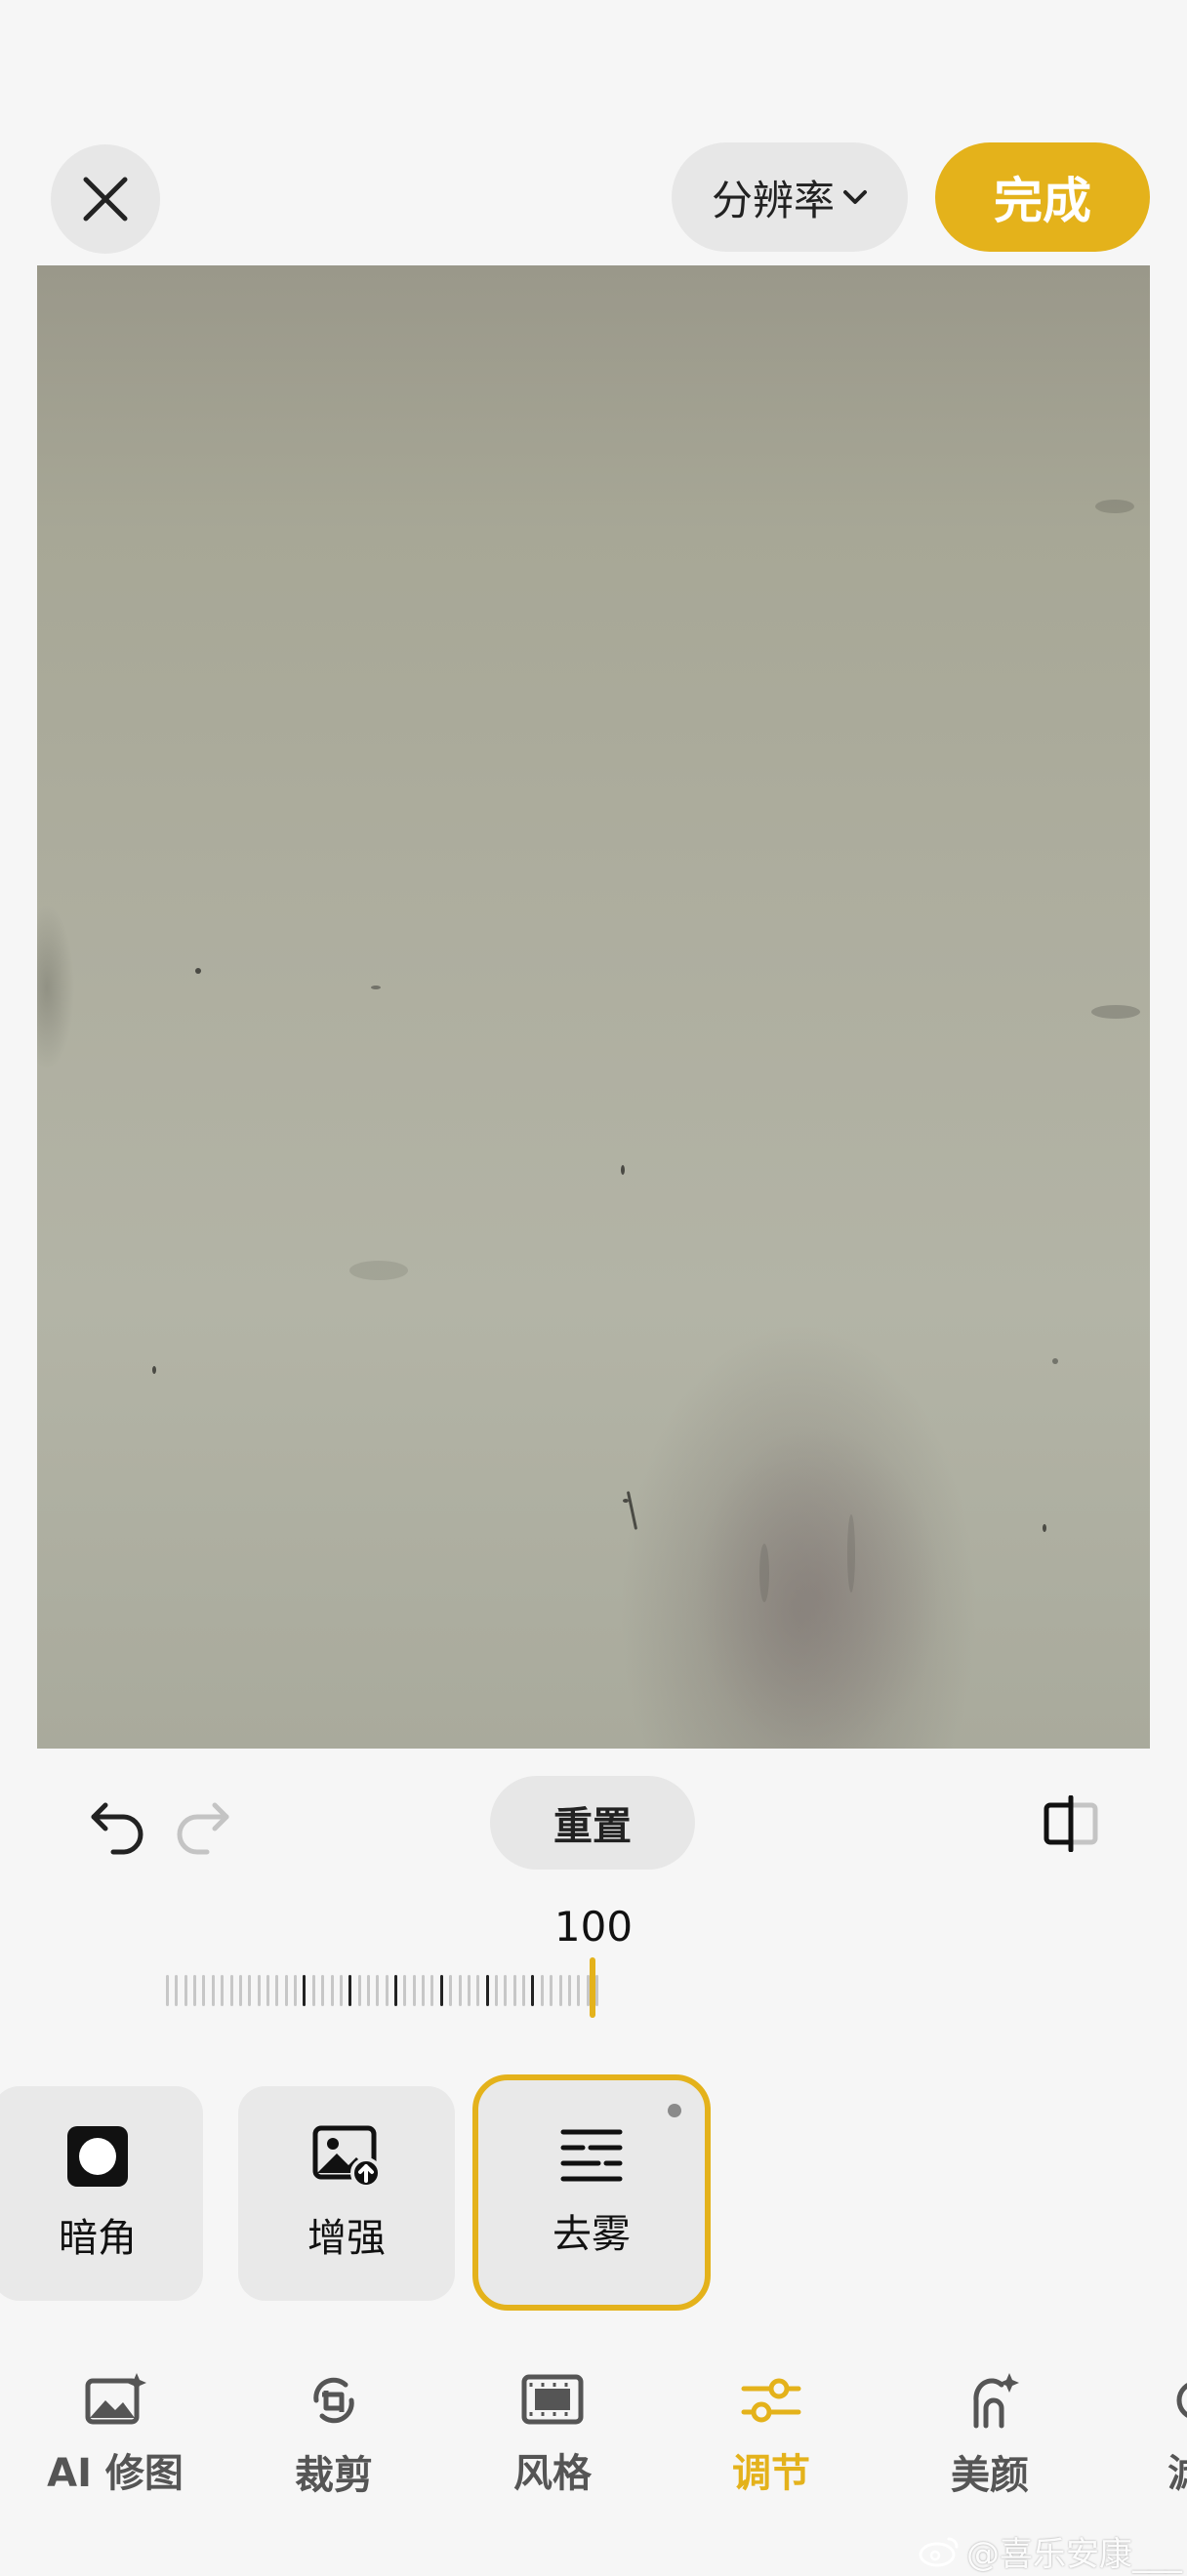  I want to click on nav-label: 滤, so click(1177, 2469).